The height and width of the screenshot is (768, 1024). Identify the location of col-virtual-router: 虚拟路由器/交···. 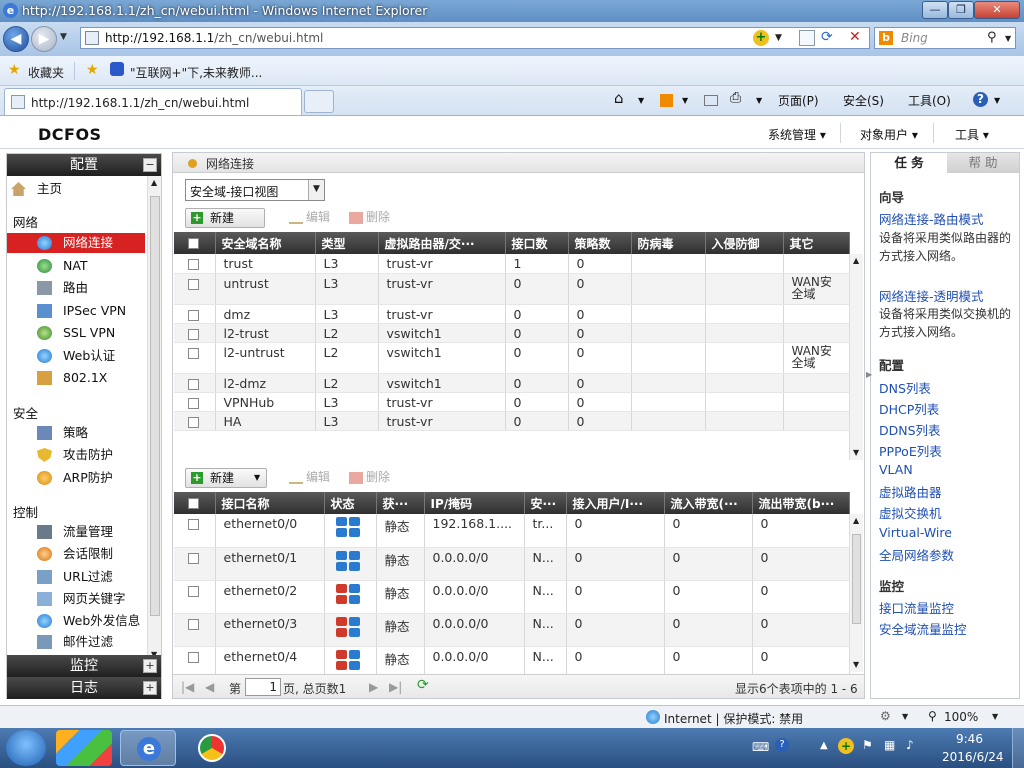
(442, 243).